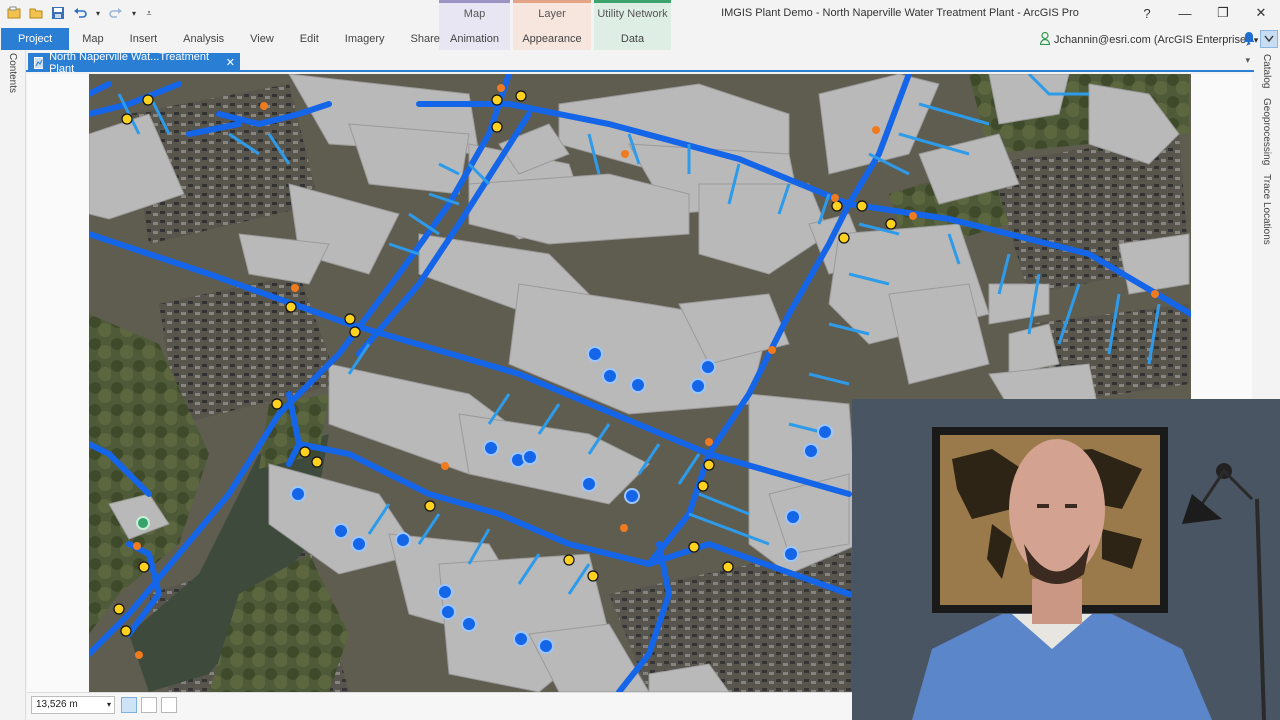 This screenshot has width=1280, height=720. I want to click on contents-pane-tab: Contents, so click(12, 73).